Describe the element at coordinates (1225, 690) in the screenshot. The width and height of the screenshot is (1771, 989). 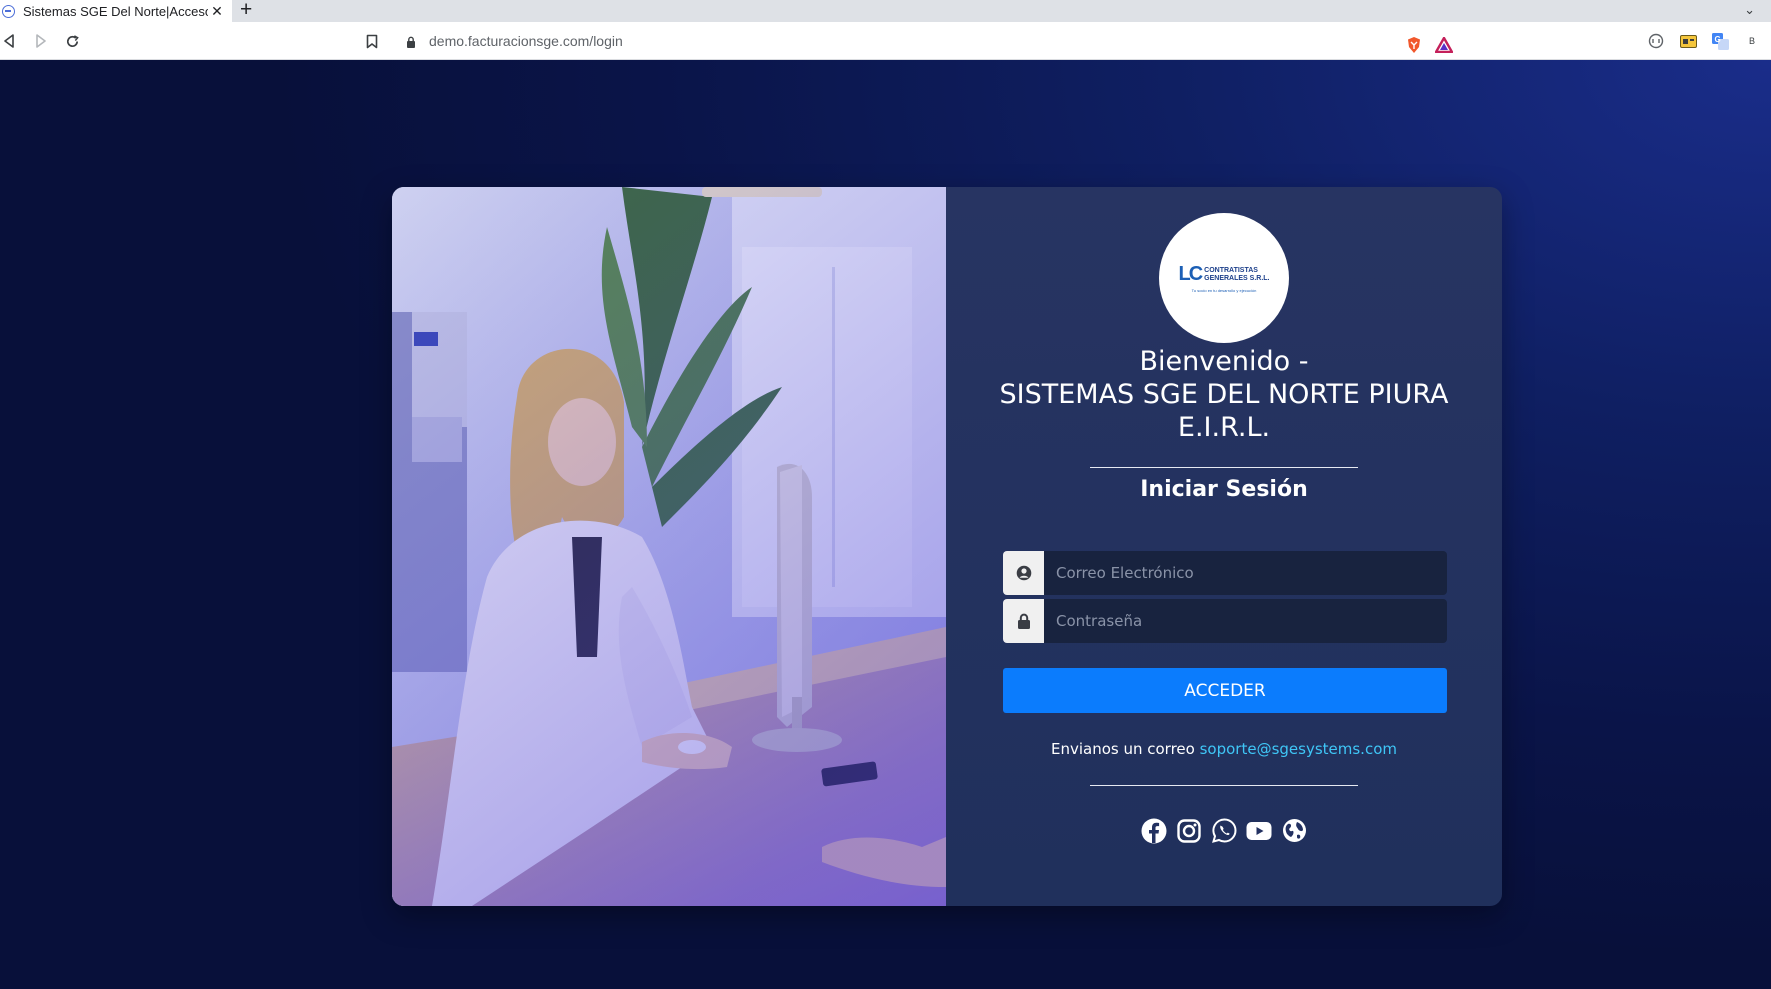
I see `login-button: ACCEDER` at that location.